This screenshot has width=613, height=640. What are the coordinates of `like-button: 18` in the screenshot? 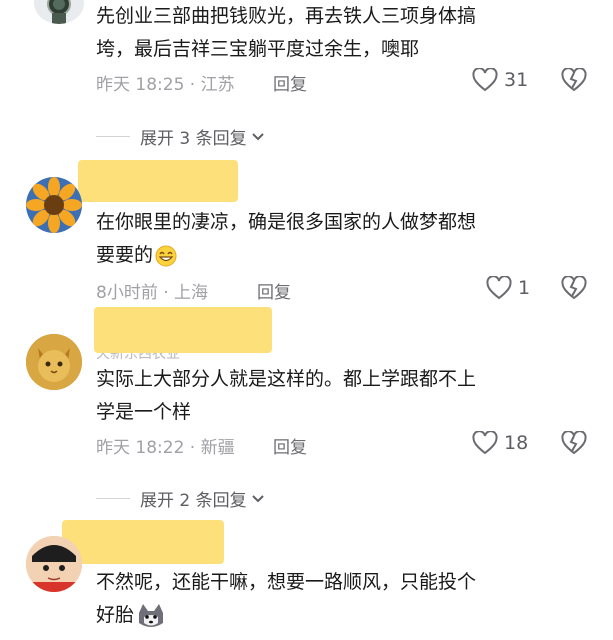 It's located at (500, 443).